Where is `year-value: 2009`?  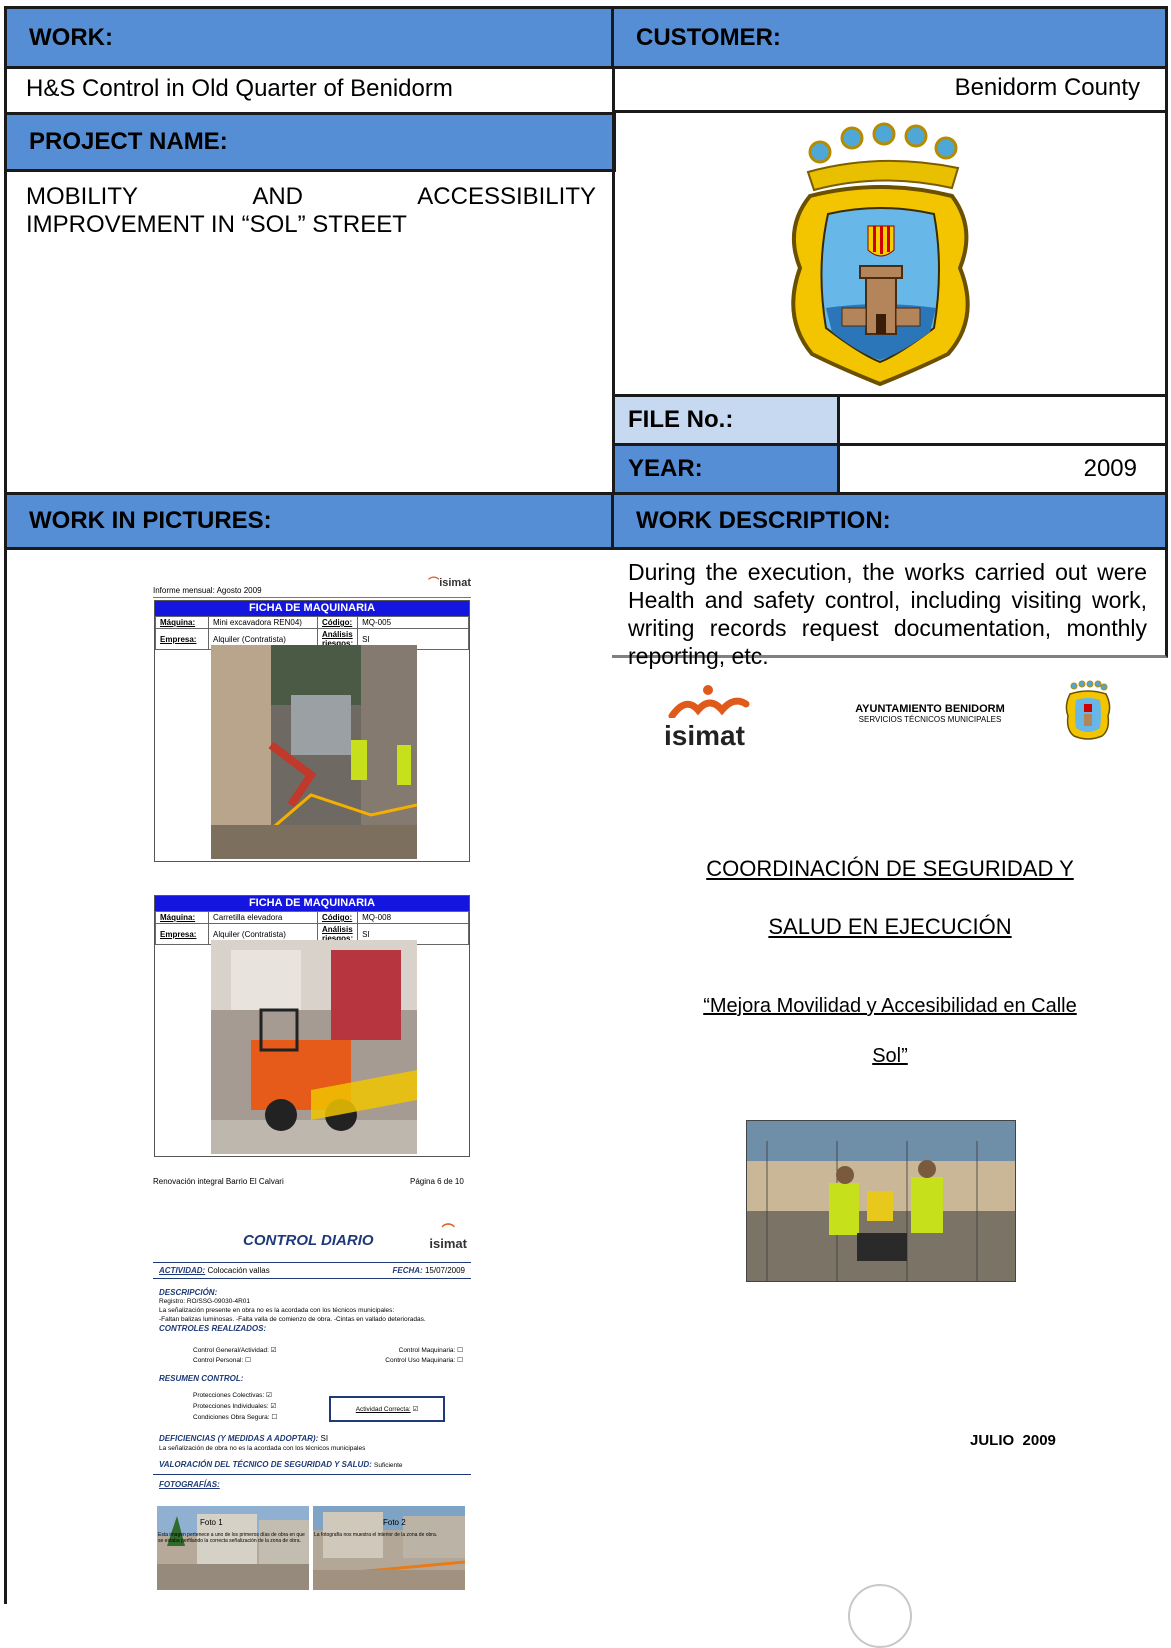
year-value: 2009 is located at coordinates (1004, 469).